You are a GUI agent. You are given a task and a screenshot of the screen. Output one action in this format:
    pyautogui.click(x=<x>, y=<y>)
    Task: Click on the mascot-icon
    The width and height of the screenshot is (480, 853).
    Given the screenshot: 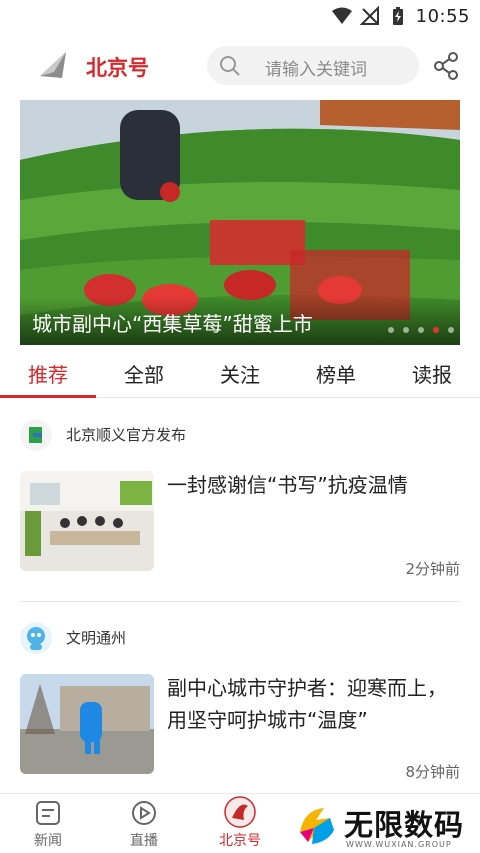 What is the action you would take?
    pyautogui.click(x=36, y=638)
    